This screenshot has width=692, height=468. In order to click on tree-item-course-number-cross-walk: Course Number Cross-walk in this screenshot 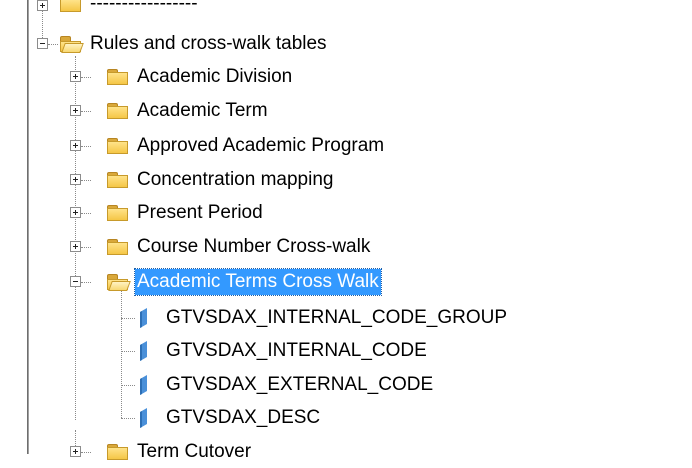, I will do `click(239, 247)`.